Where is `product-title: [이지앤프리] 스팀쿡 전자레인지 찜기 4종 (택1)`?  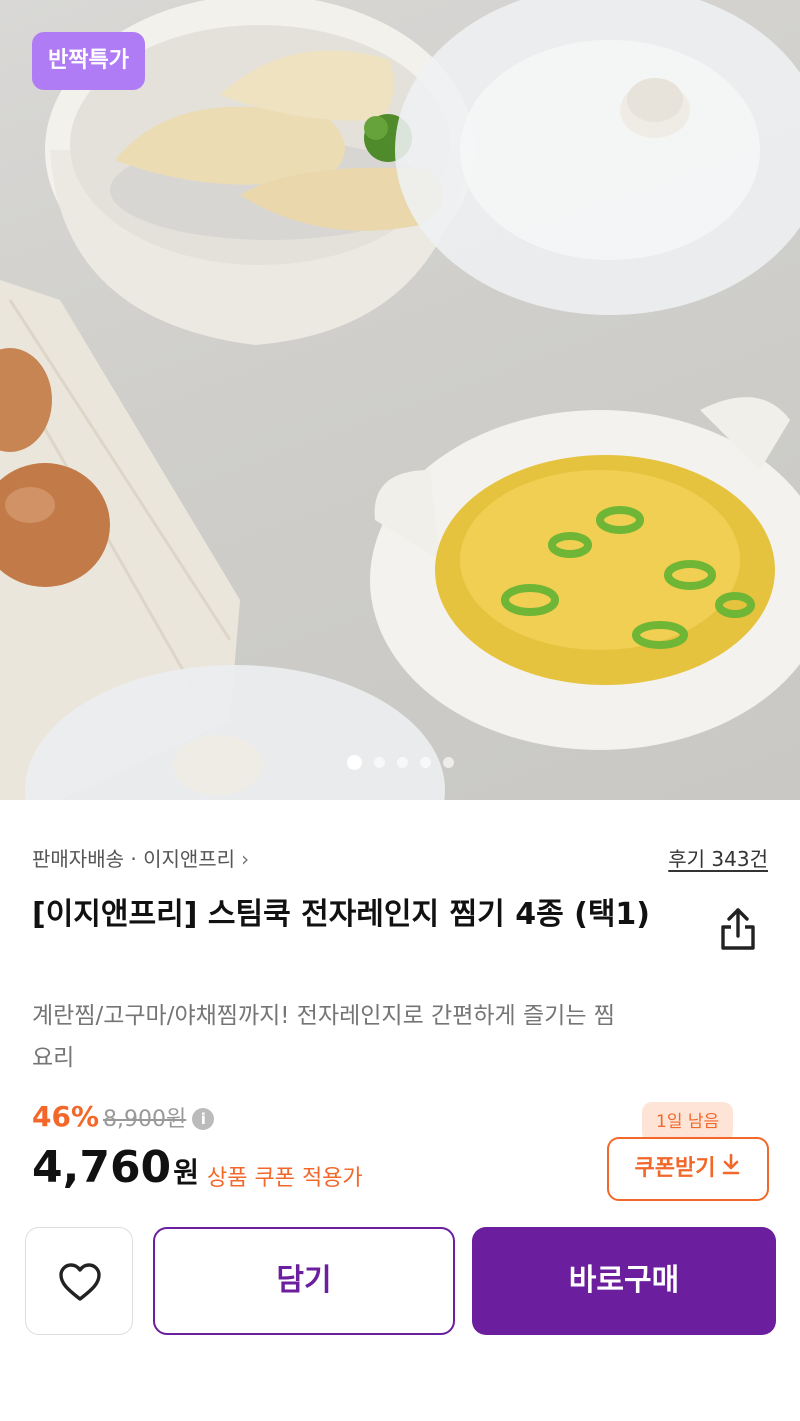 product-title: [이지앤프리] 스팀쿡 전자레인지 찜기 4종 (택1) is located at coordinates (341, 914).